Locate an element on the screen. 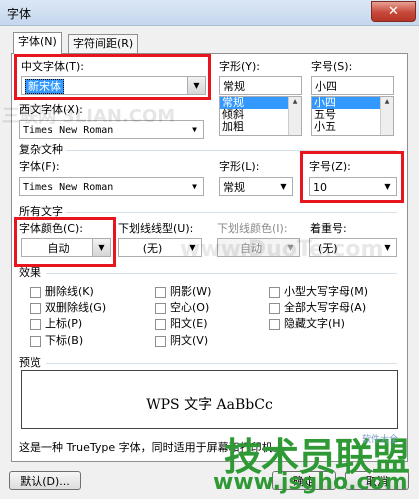  underline-color-label: 下划线颜色(I): is located at coordinates (252, 228).